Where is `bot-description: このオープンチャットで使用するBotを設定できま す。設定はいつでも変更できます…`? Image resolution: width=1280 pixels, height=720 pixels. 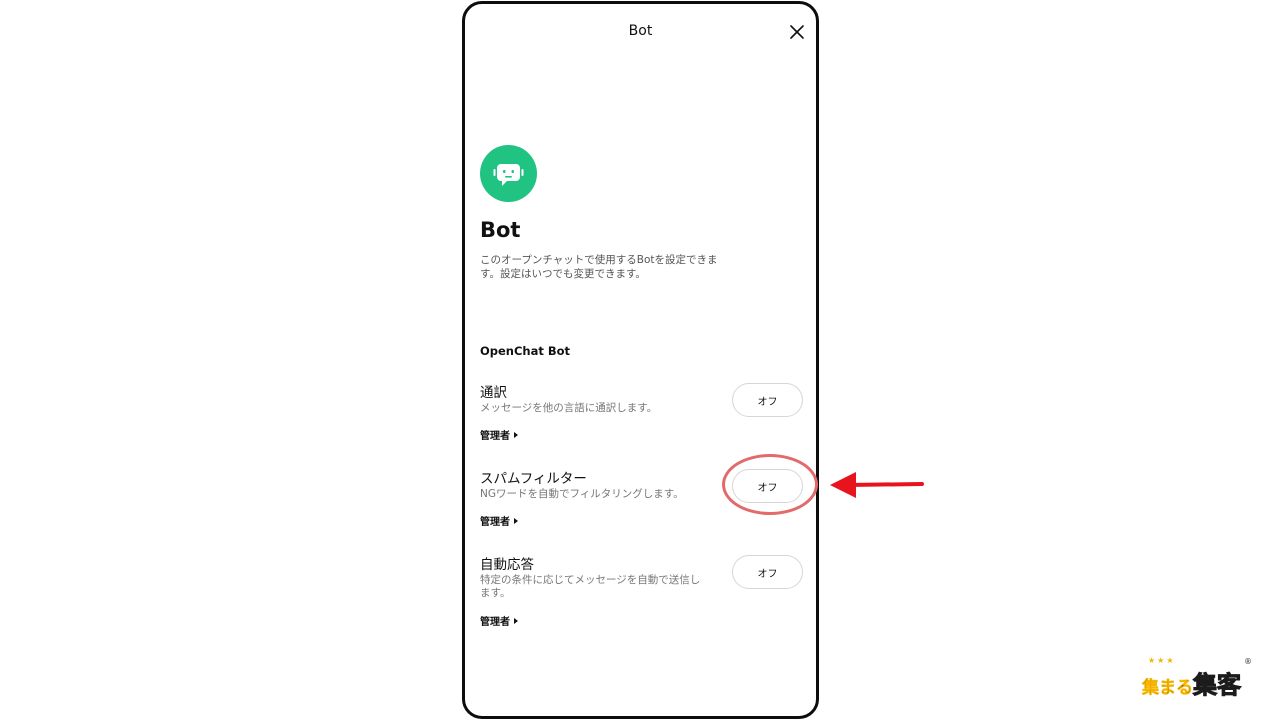
bot-description: このオープンチャットで使用するBotを設定できま す。設定はいつでも変更できます… is located at coordinates (599, 267).